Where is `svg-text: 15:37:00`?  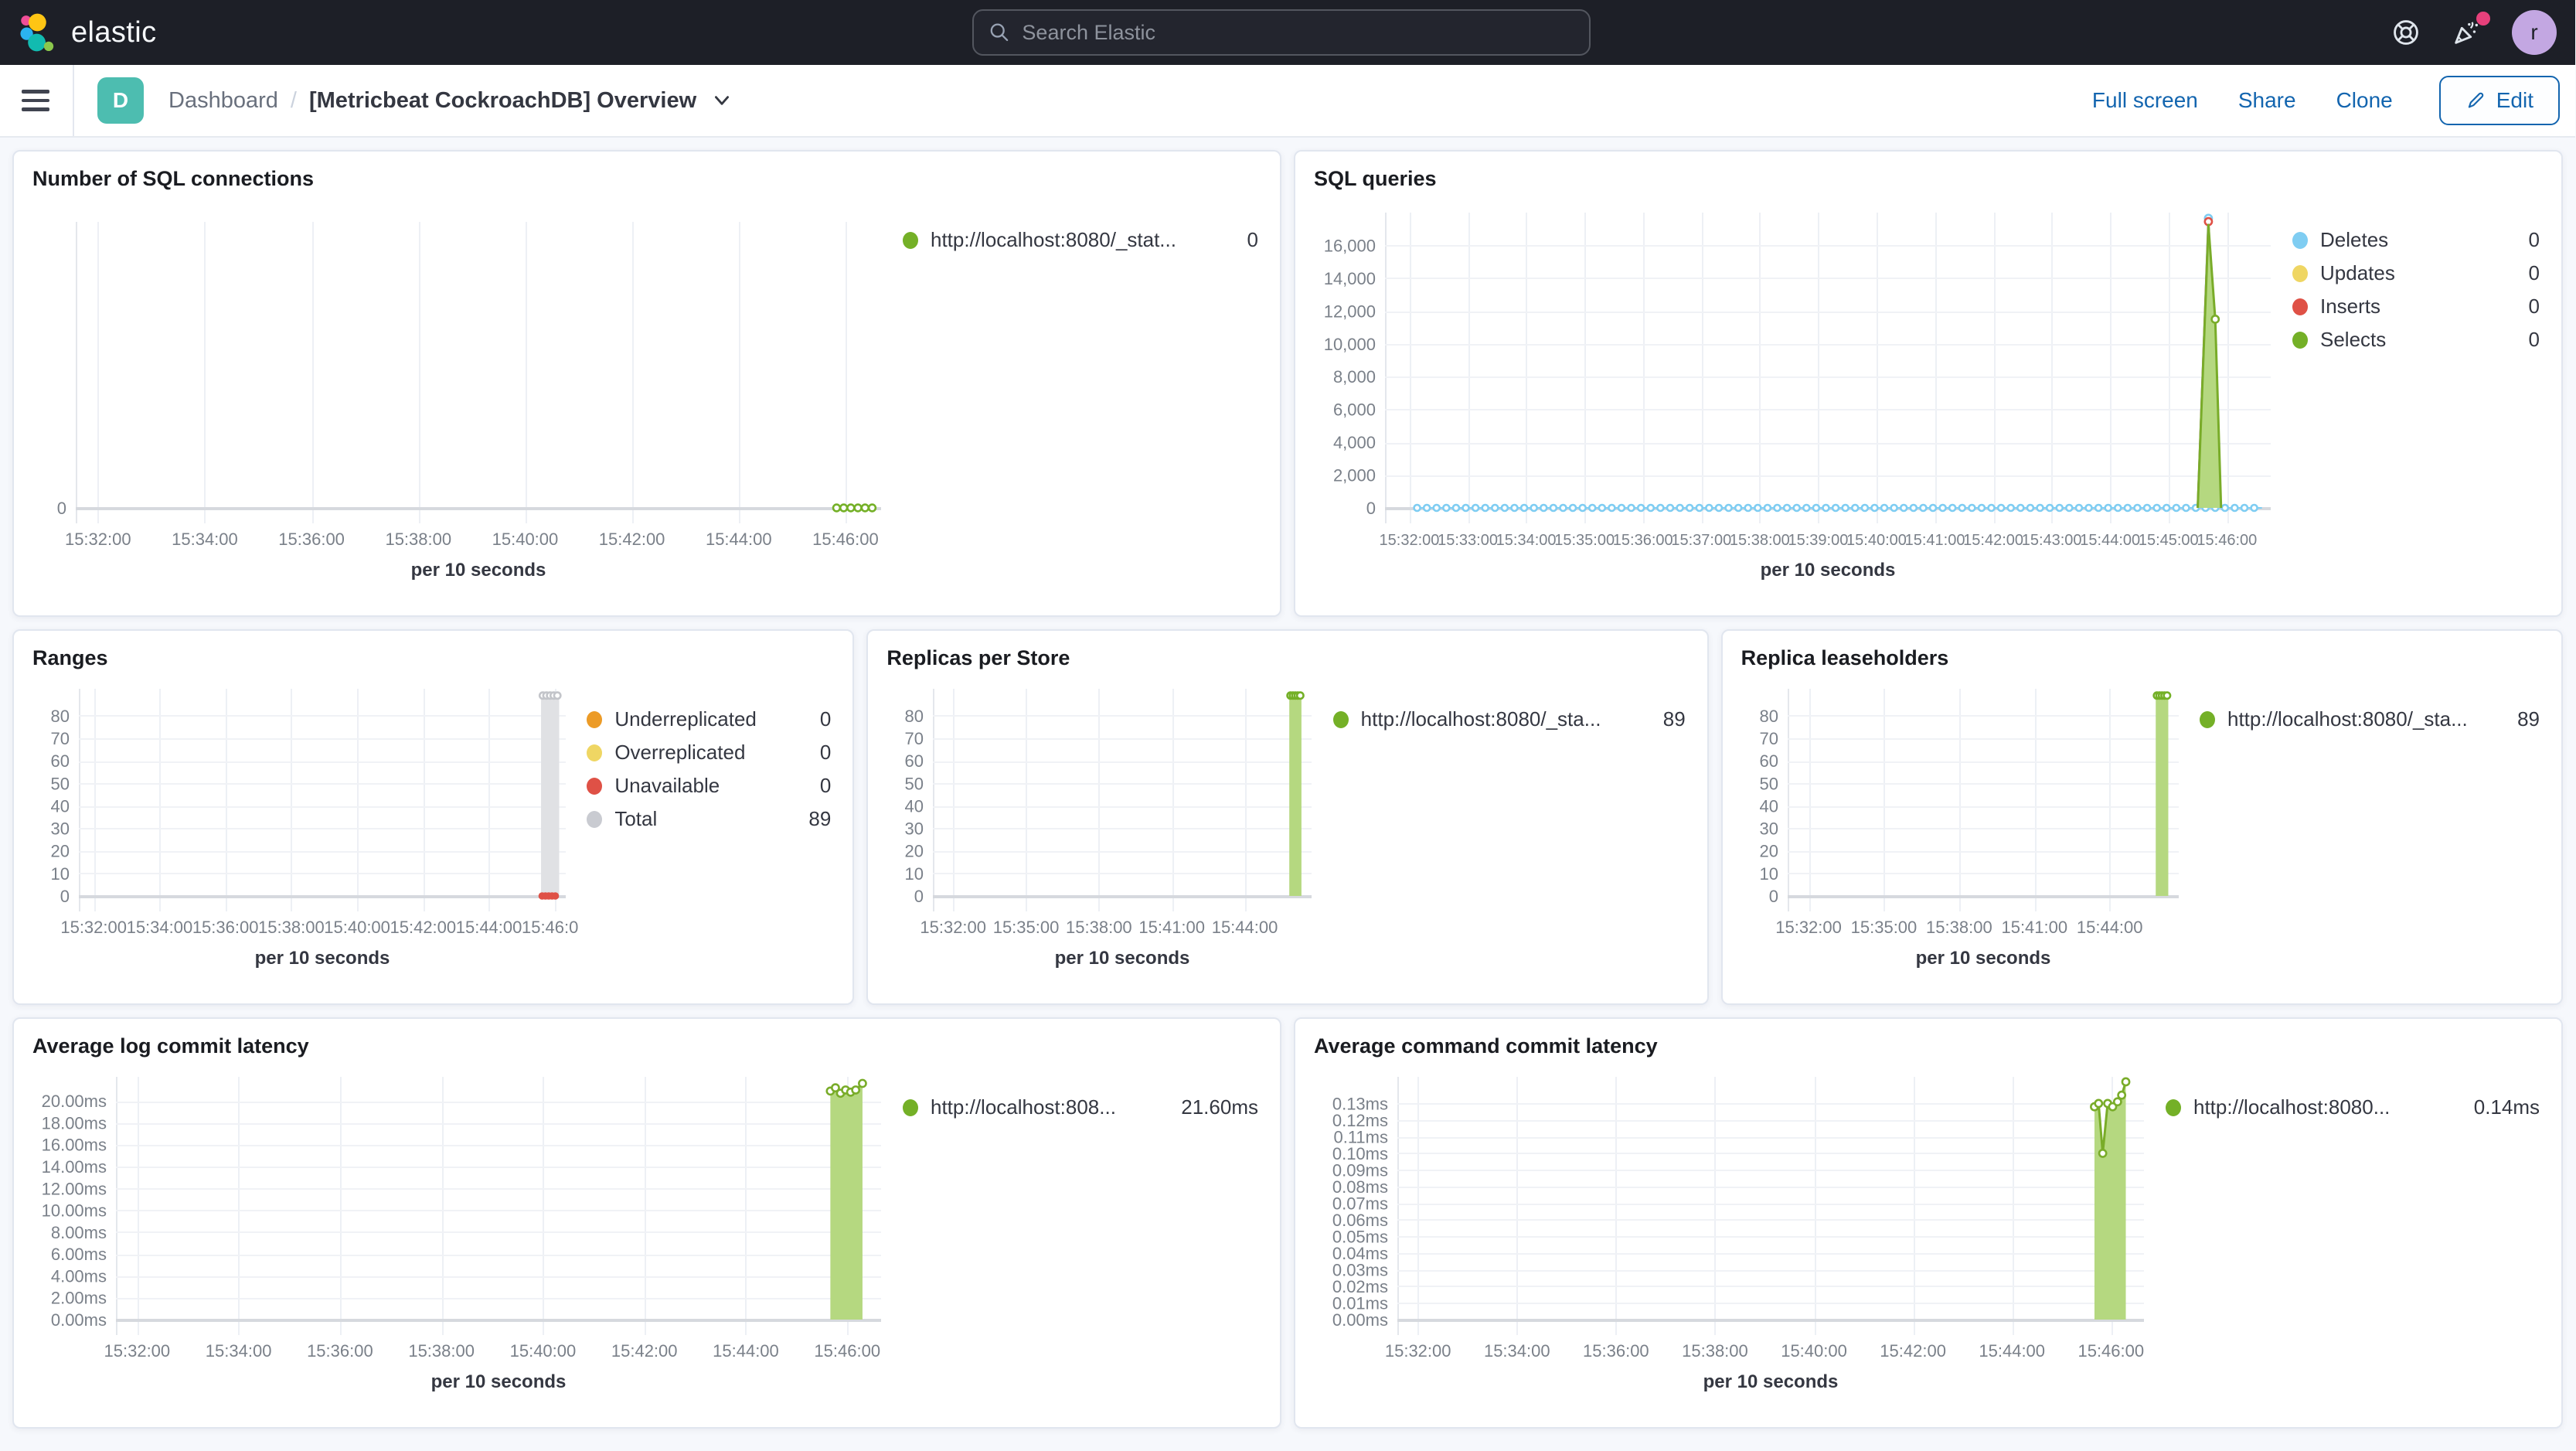
svg-text: 15:37:00 is located at coordinates (1701, 540).